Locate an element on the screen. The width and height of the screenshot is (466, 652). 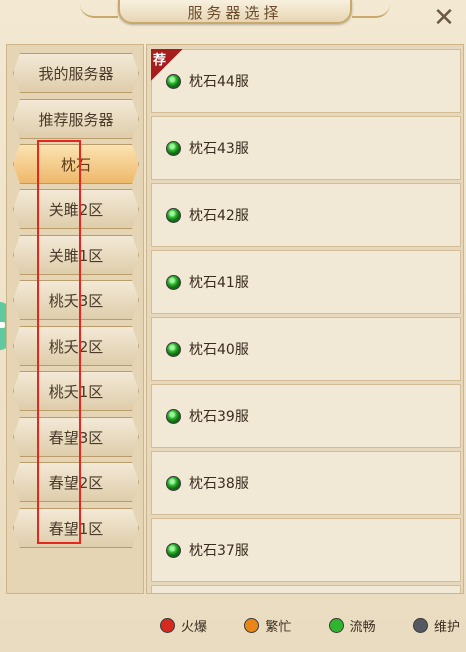
legend-label: 维护 is located at coordinates (446, 627).